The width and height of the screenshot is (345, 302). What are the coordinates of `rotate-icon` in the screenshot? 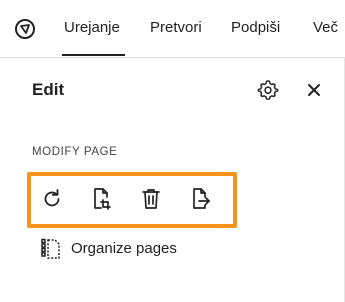 It's located at (52, 199).